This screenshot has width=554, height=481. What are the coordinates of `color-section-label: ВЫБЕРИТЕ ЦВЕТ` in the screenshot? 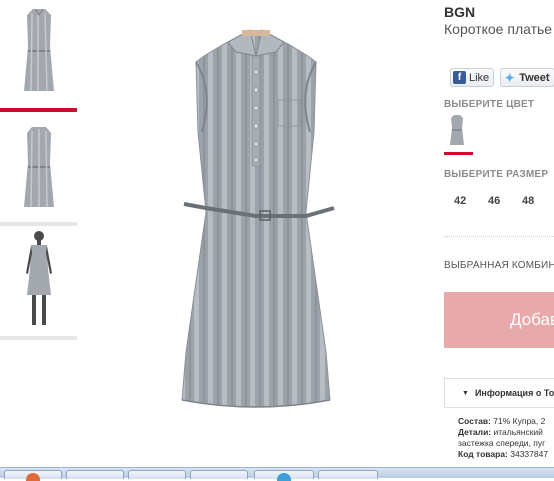 It's located at (489, 104).